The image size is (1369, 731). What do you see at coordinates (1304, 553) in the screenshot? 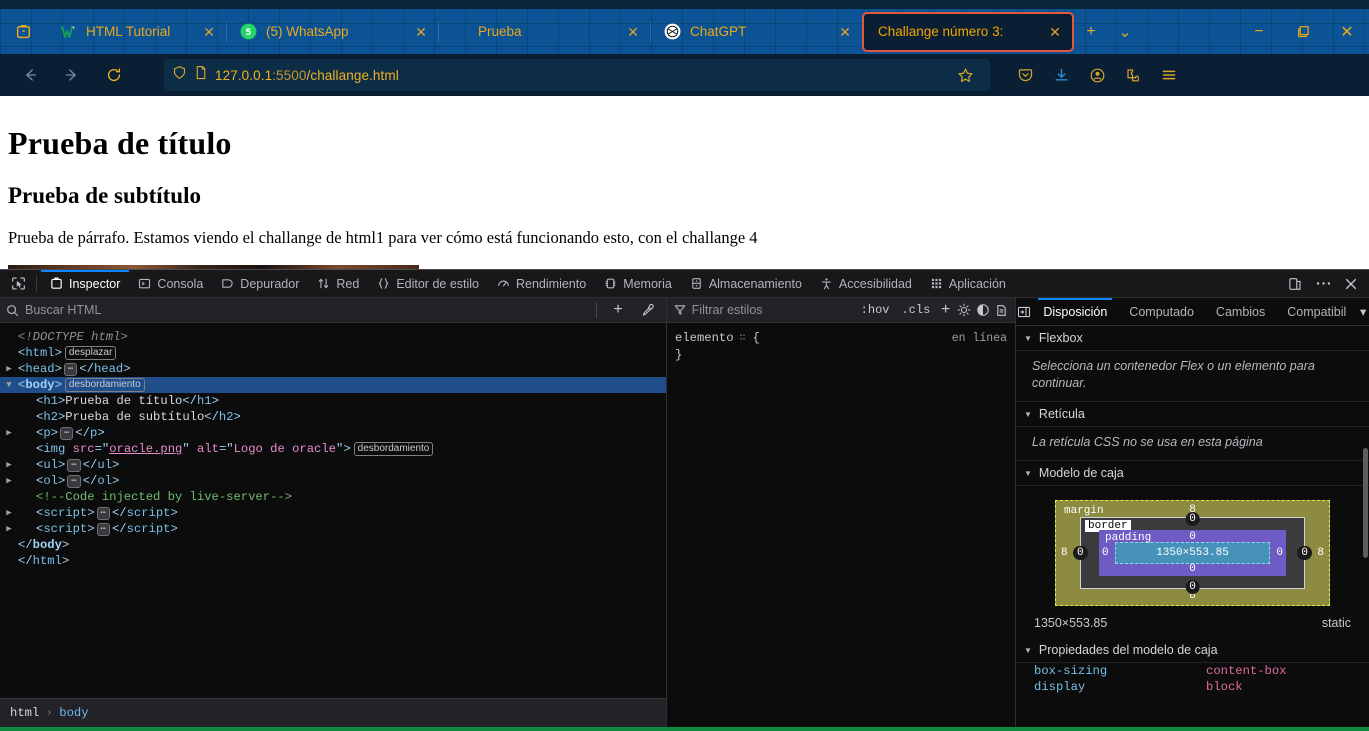
I see `border-right-value: 0` at bounding box center [1304, 553].